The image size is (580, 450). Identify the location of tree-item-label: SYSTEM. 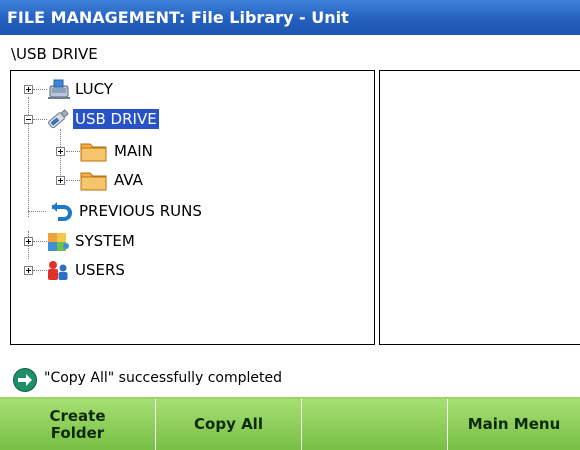
(105, 241).